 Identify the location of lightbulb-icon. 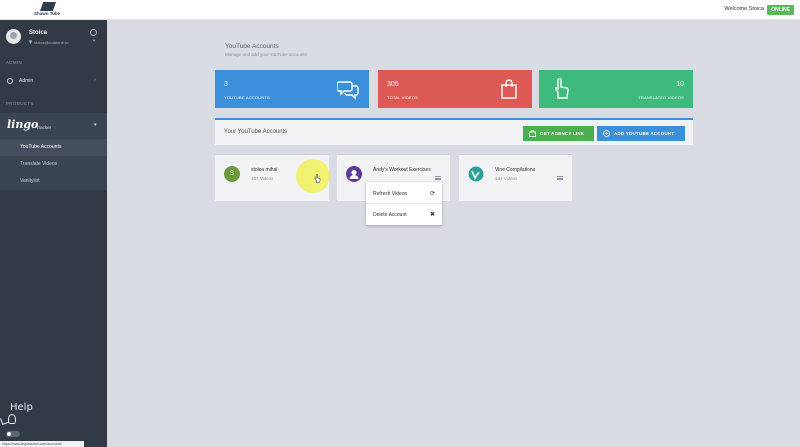
(12, 419).